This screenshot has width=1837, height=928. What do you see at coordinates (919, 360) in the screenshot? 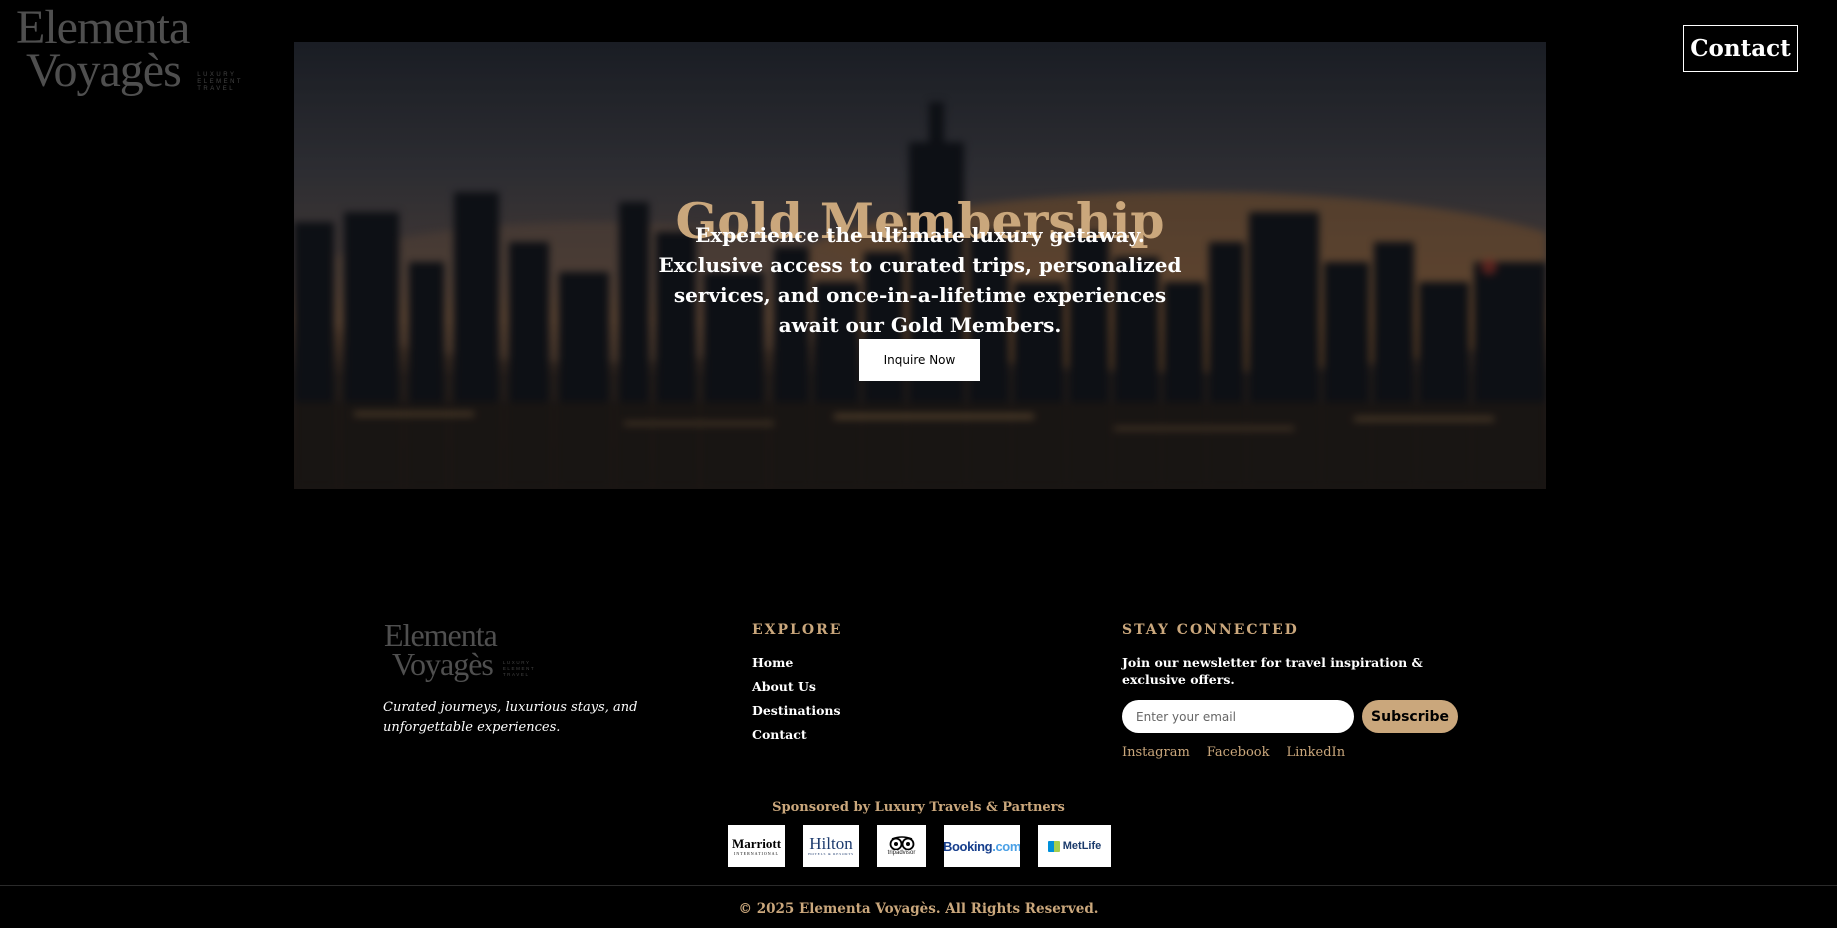
I see `inquire-now-button: Inquire Now` at bounding box center [919, 360].